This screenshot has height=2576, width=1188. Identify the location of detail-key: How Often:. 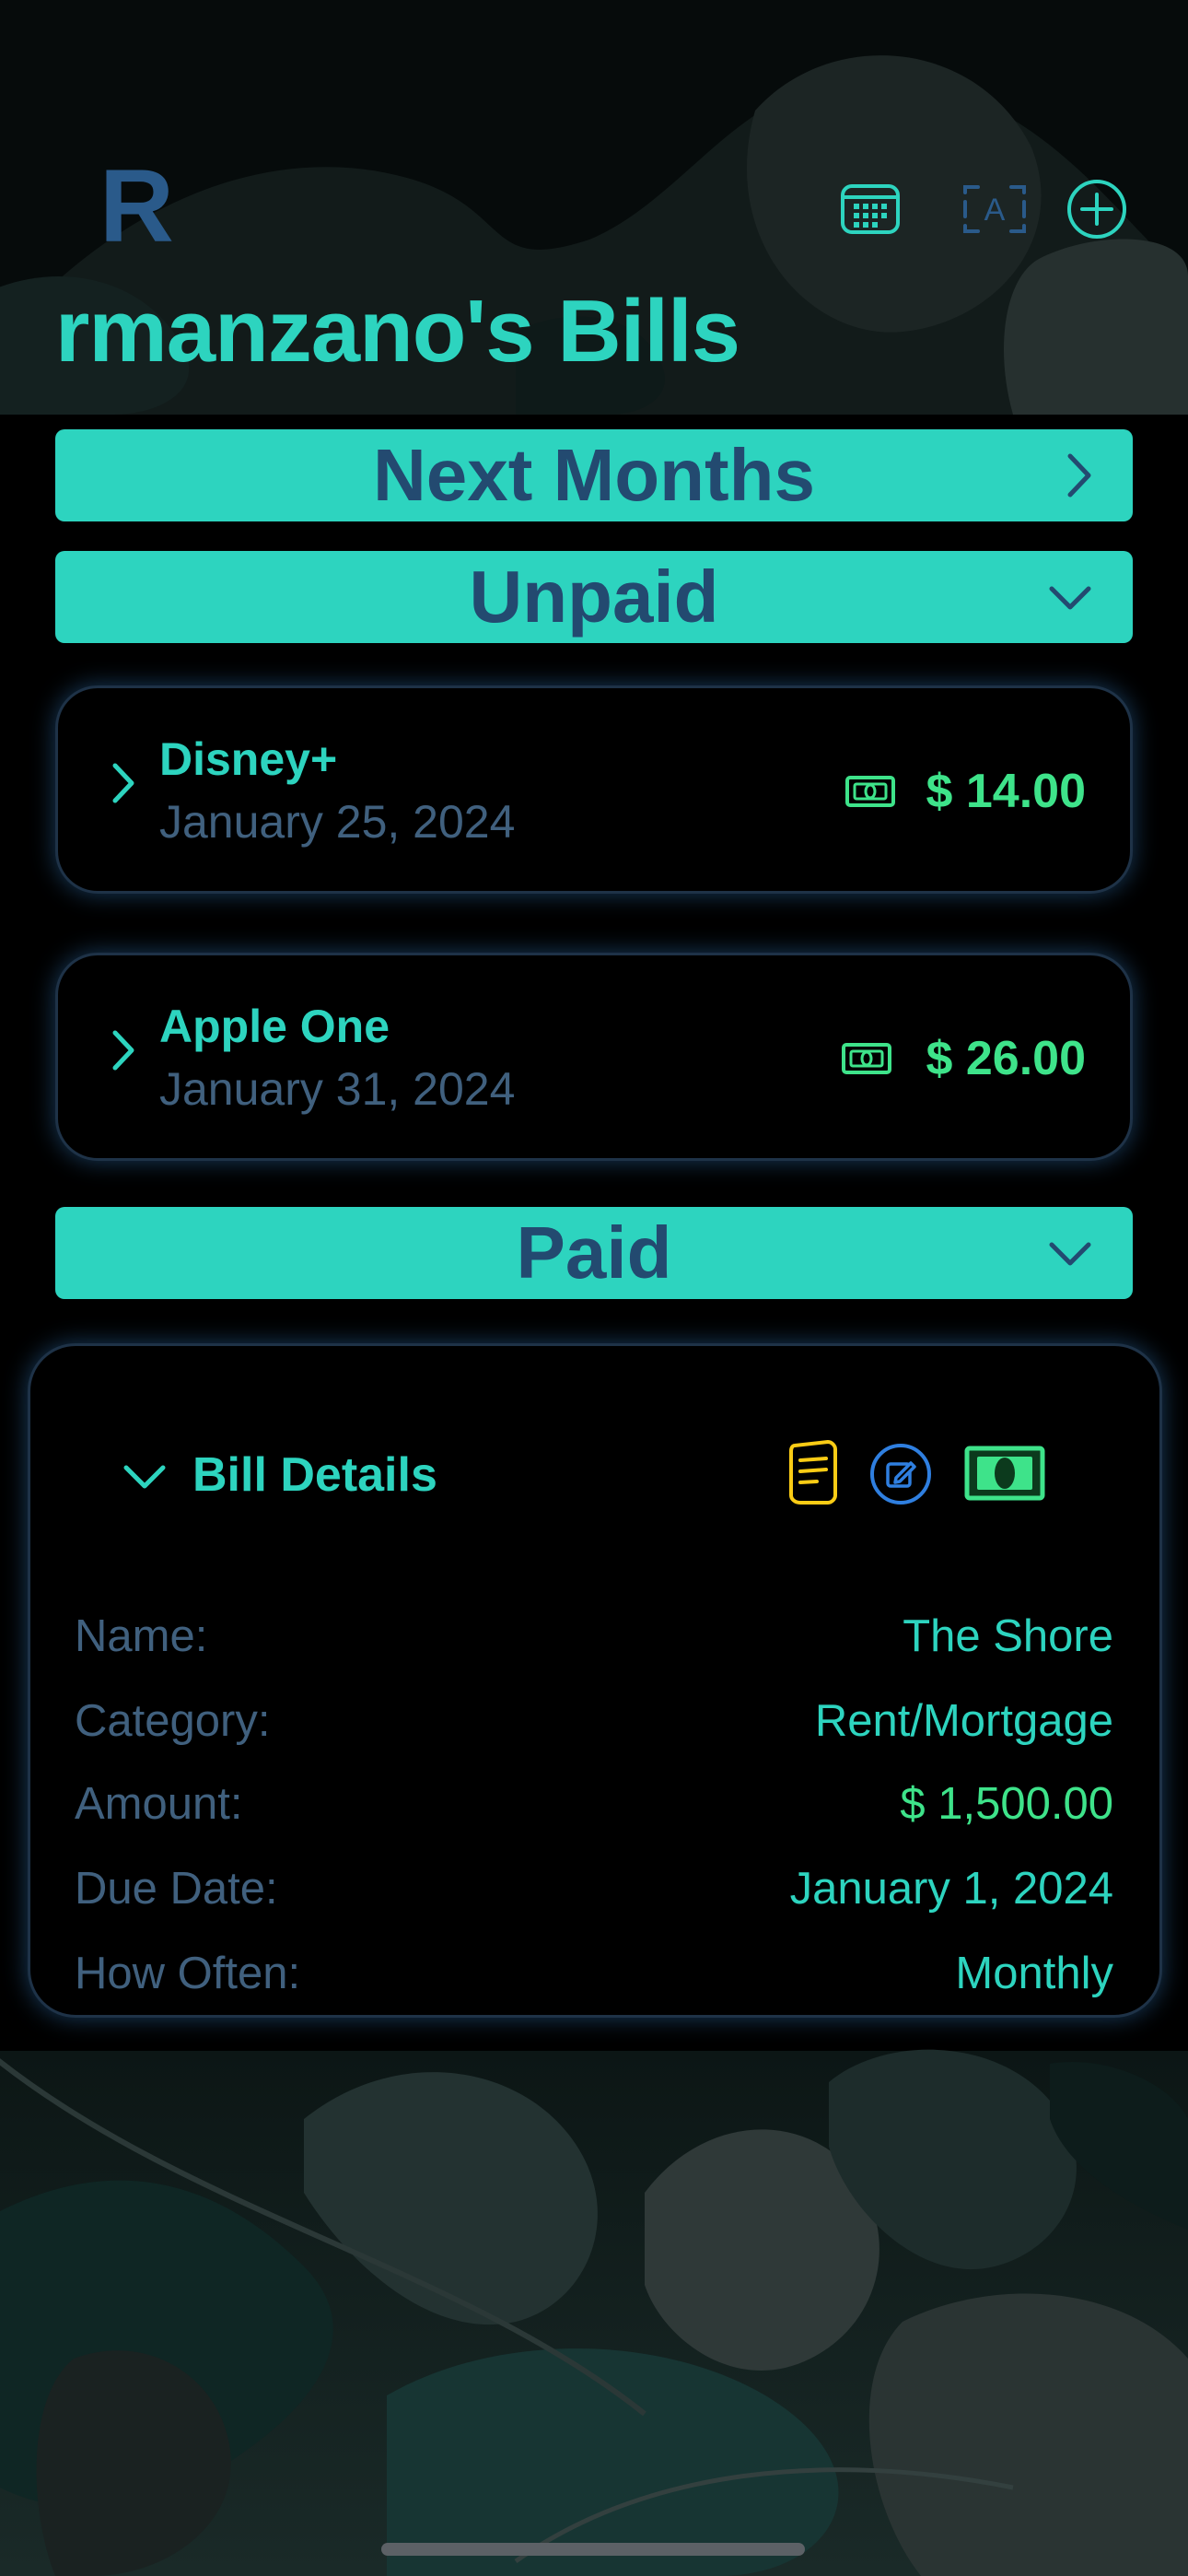
(188, 1973).